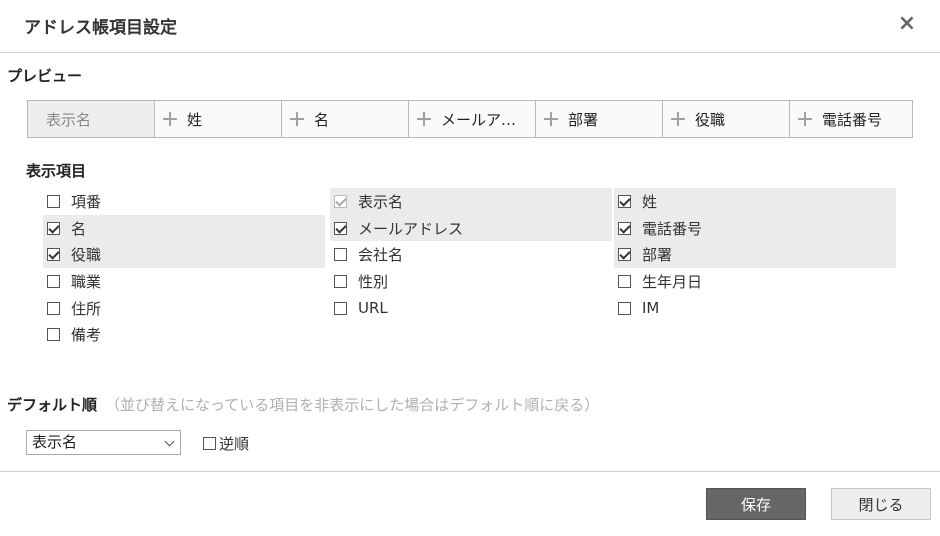 The height and width of the screenshot is (536, 940). Describe the element at coordinates (352, 405) in the screenshot. I see `default-order-hint: （並び替えになっている項目を非表示にした場合はデフォルト順に戻る）` at that location.